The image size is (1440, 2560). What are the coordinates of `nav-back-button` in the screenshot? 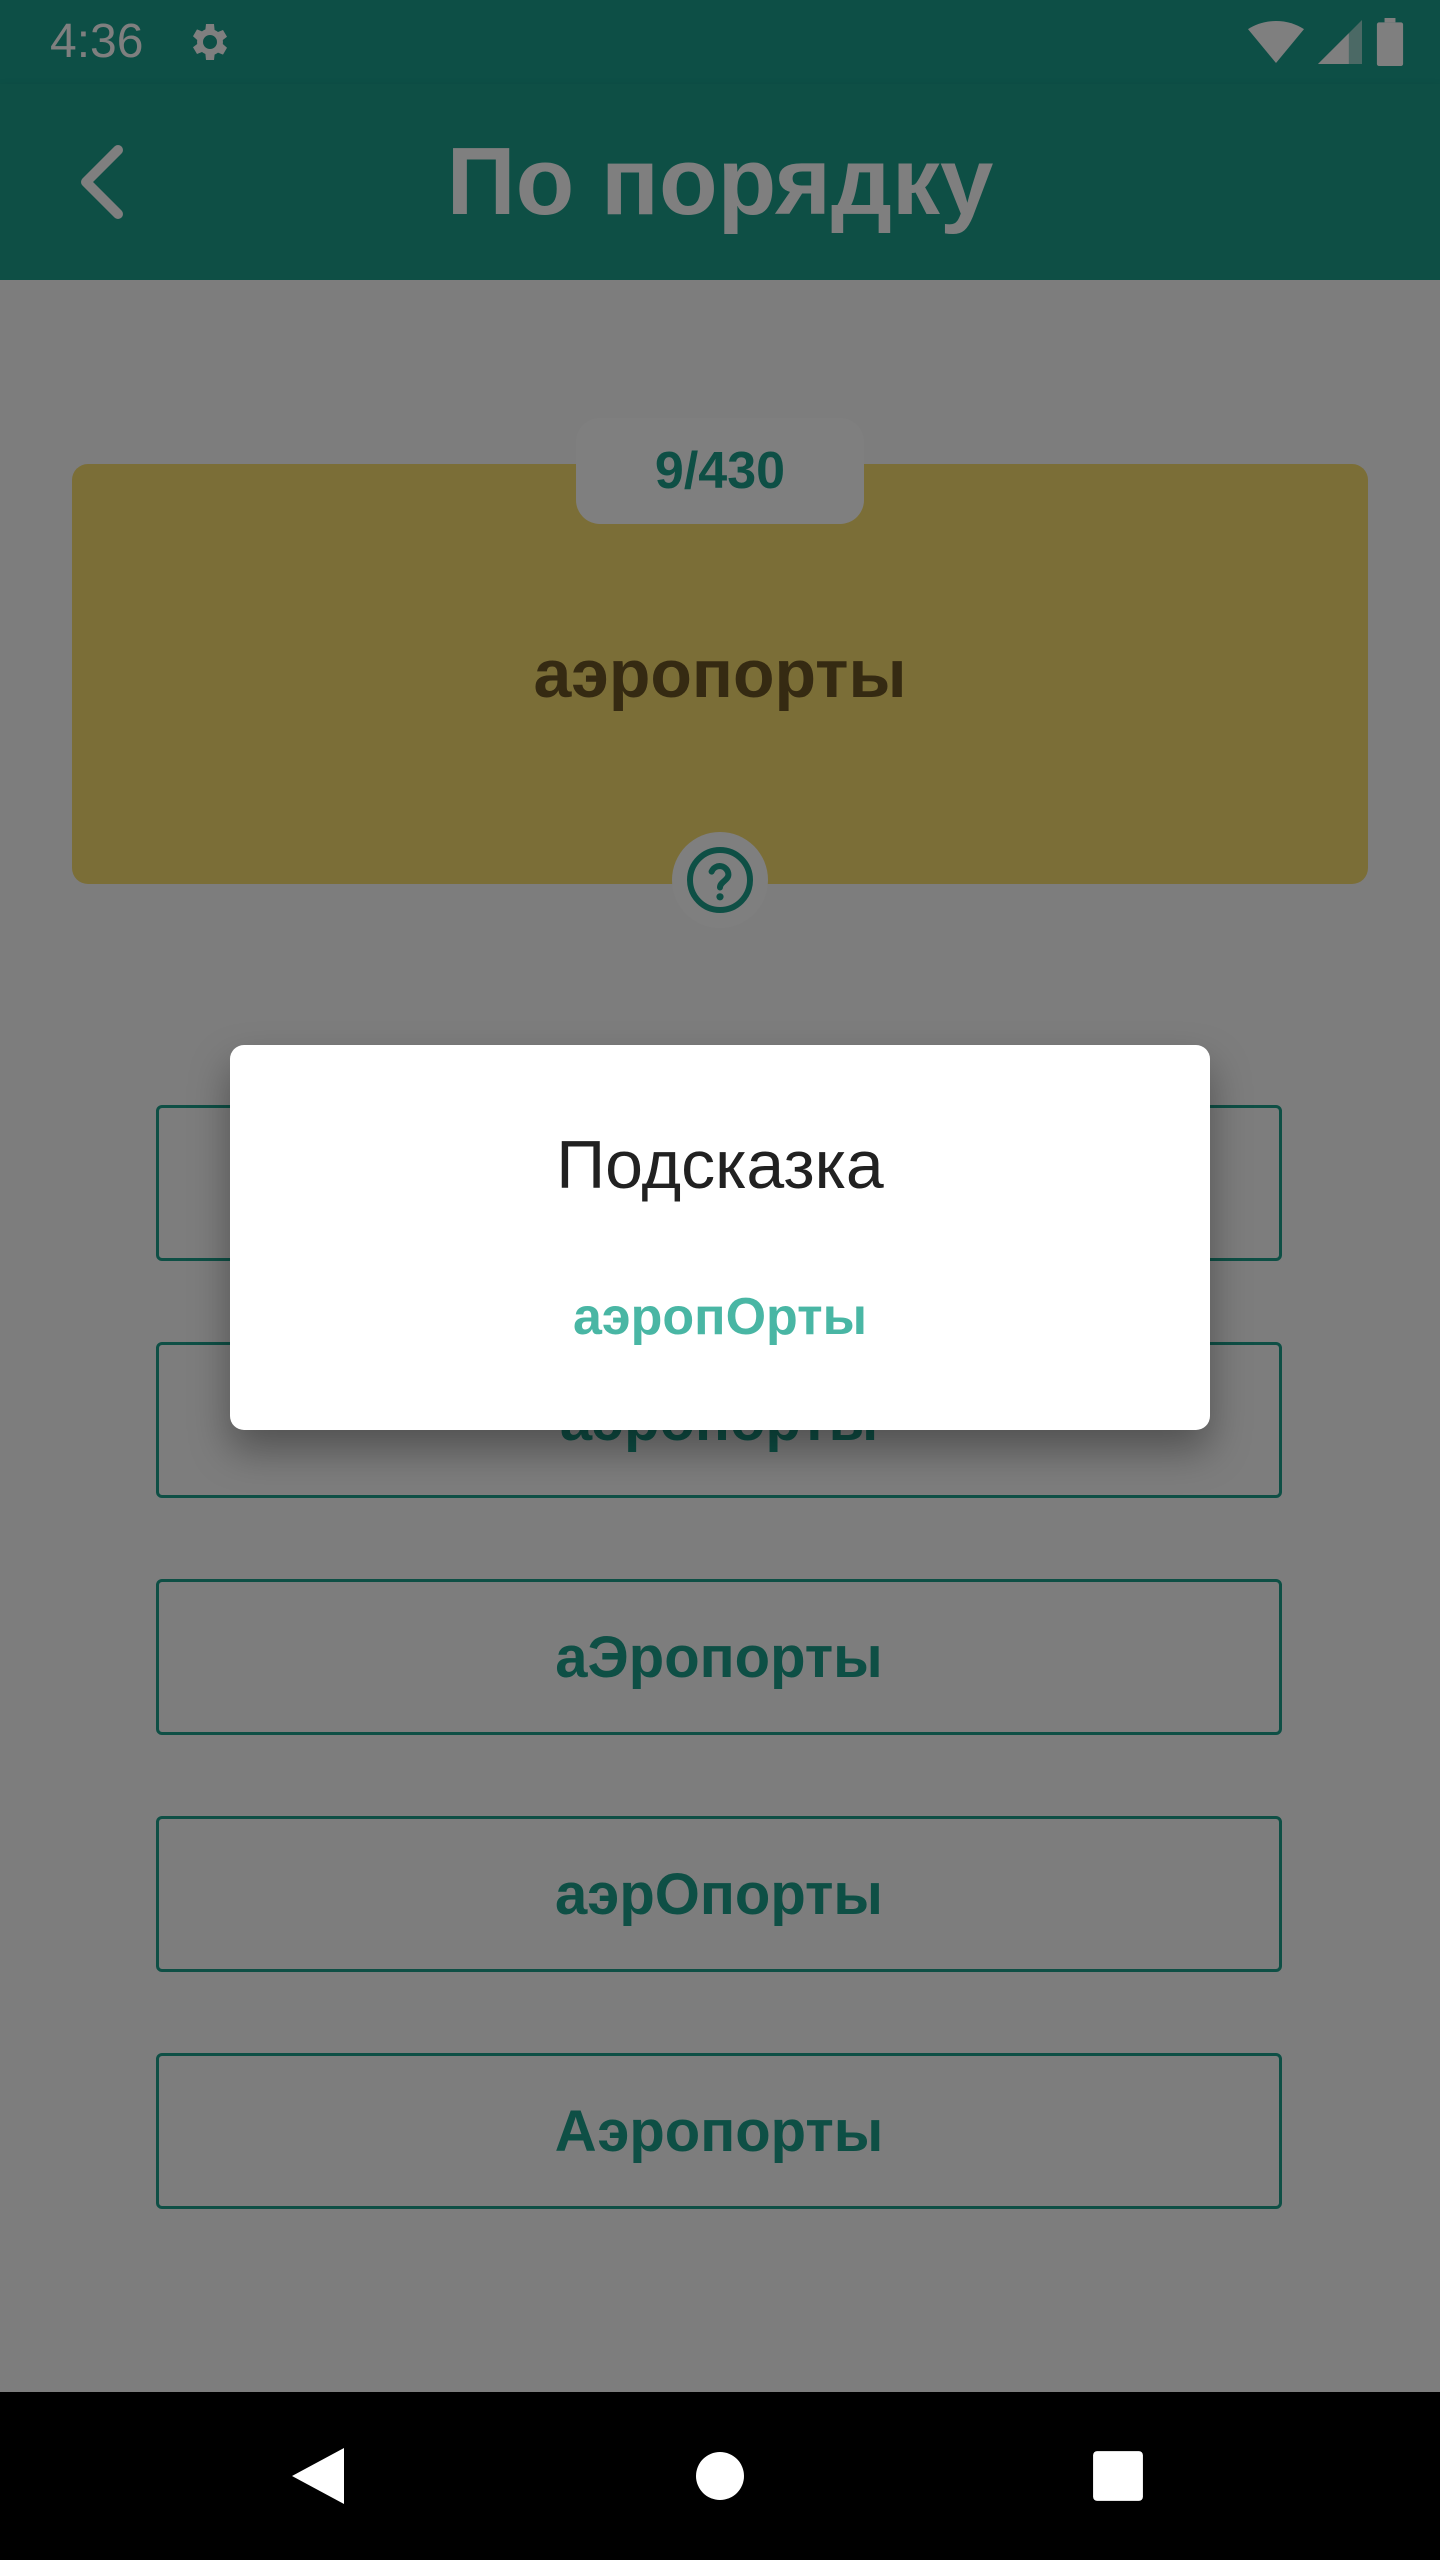 It's located at (318, 2476).